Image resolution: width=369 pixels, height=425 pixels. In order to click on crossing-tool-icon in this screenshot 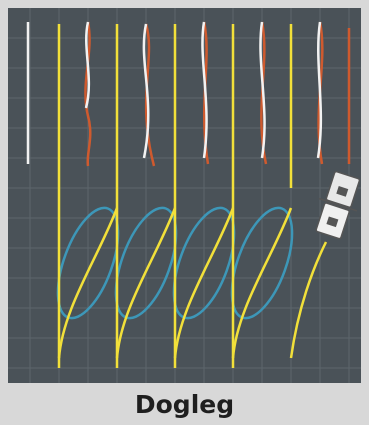, I will do `click(338, 205)`.